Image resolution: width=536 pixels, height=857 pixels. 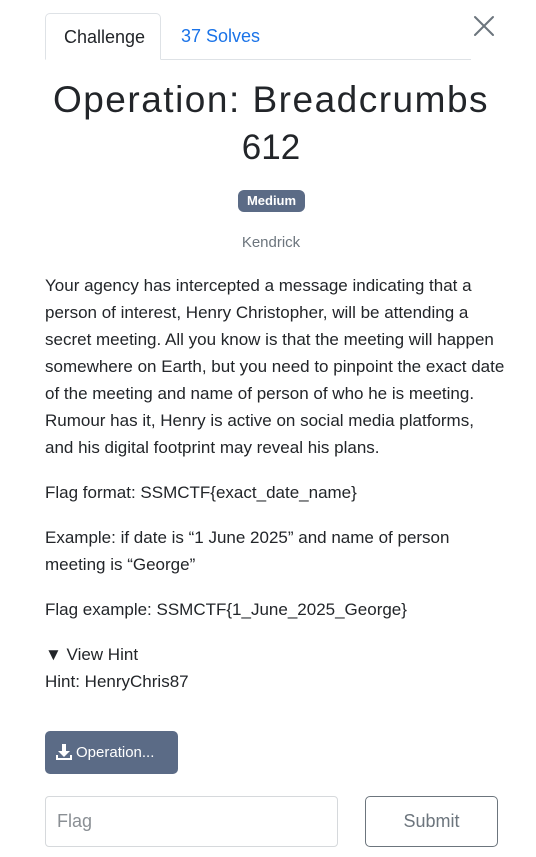 What do you see at coordinates (201, 492) in the screenshot?
I see `flag-format-text: Flag format: SSMCTF{exact_date_name}` at bounding box center [201, 492].